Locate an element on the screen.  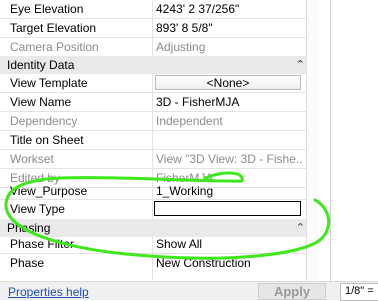
row-phase: Phase New Construction is located at coordinates (158, 263).